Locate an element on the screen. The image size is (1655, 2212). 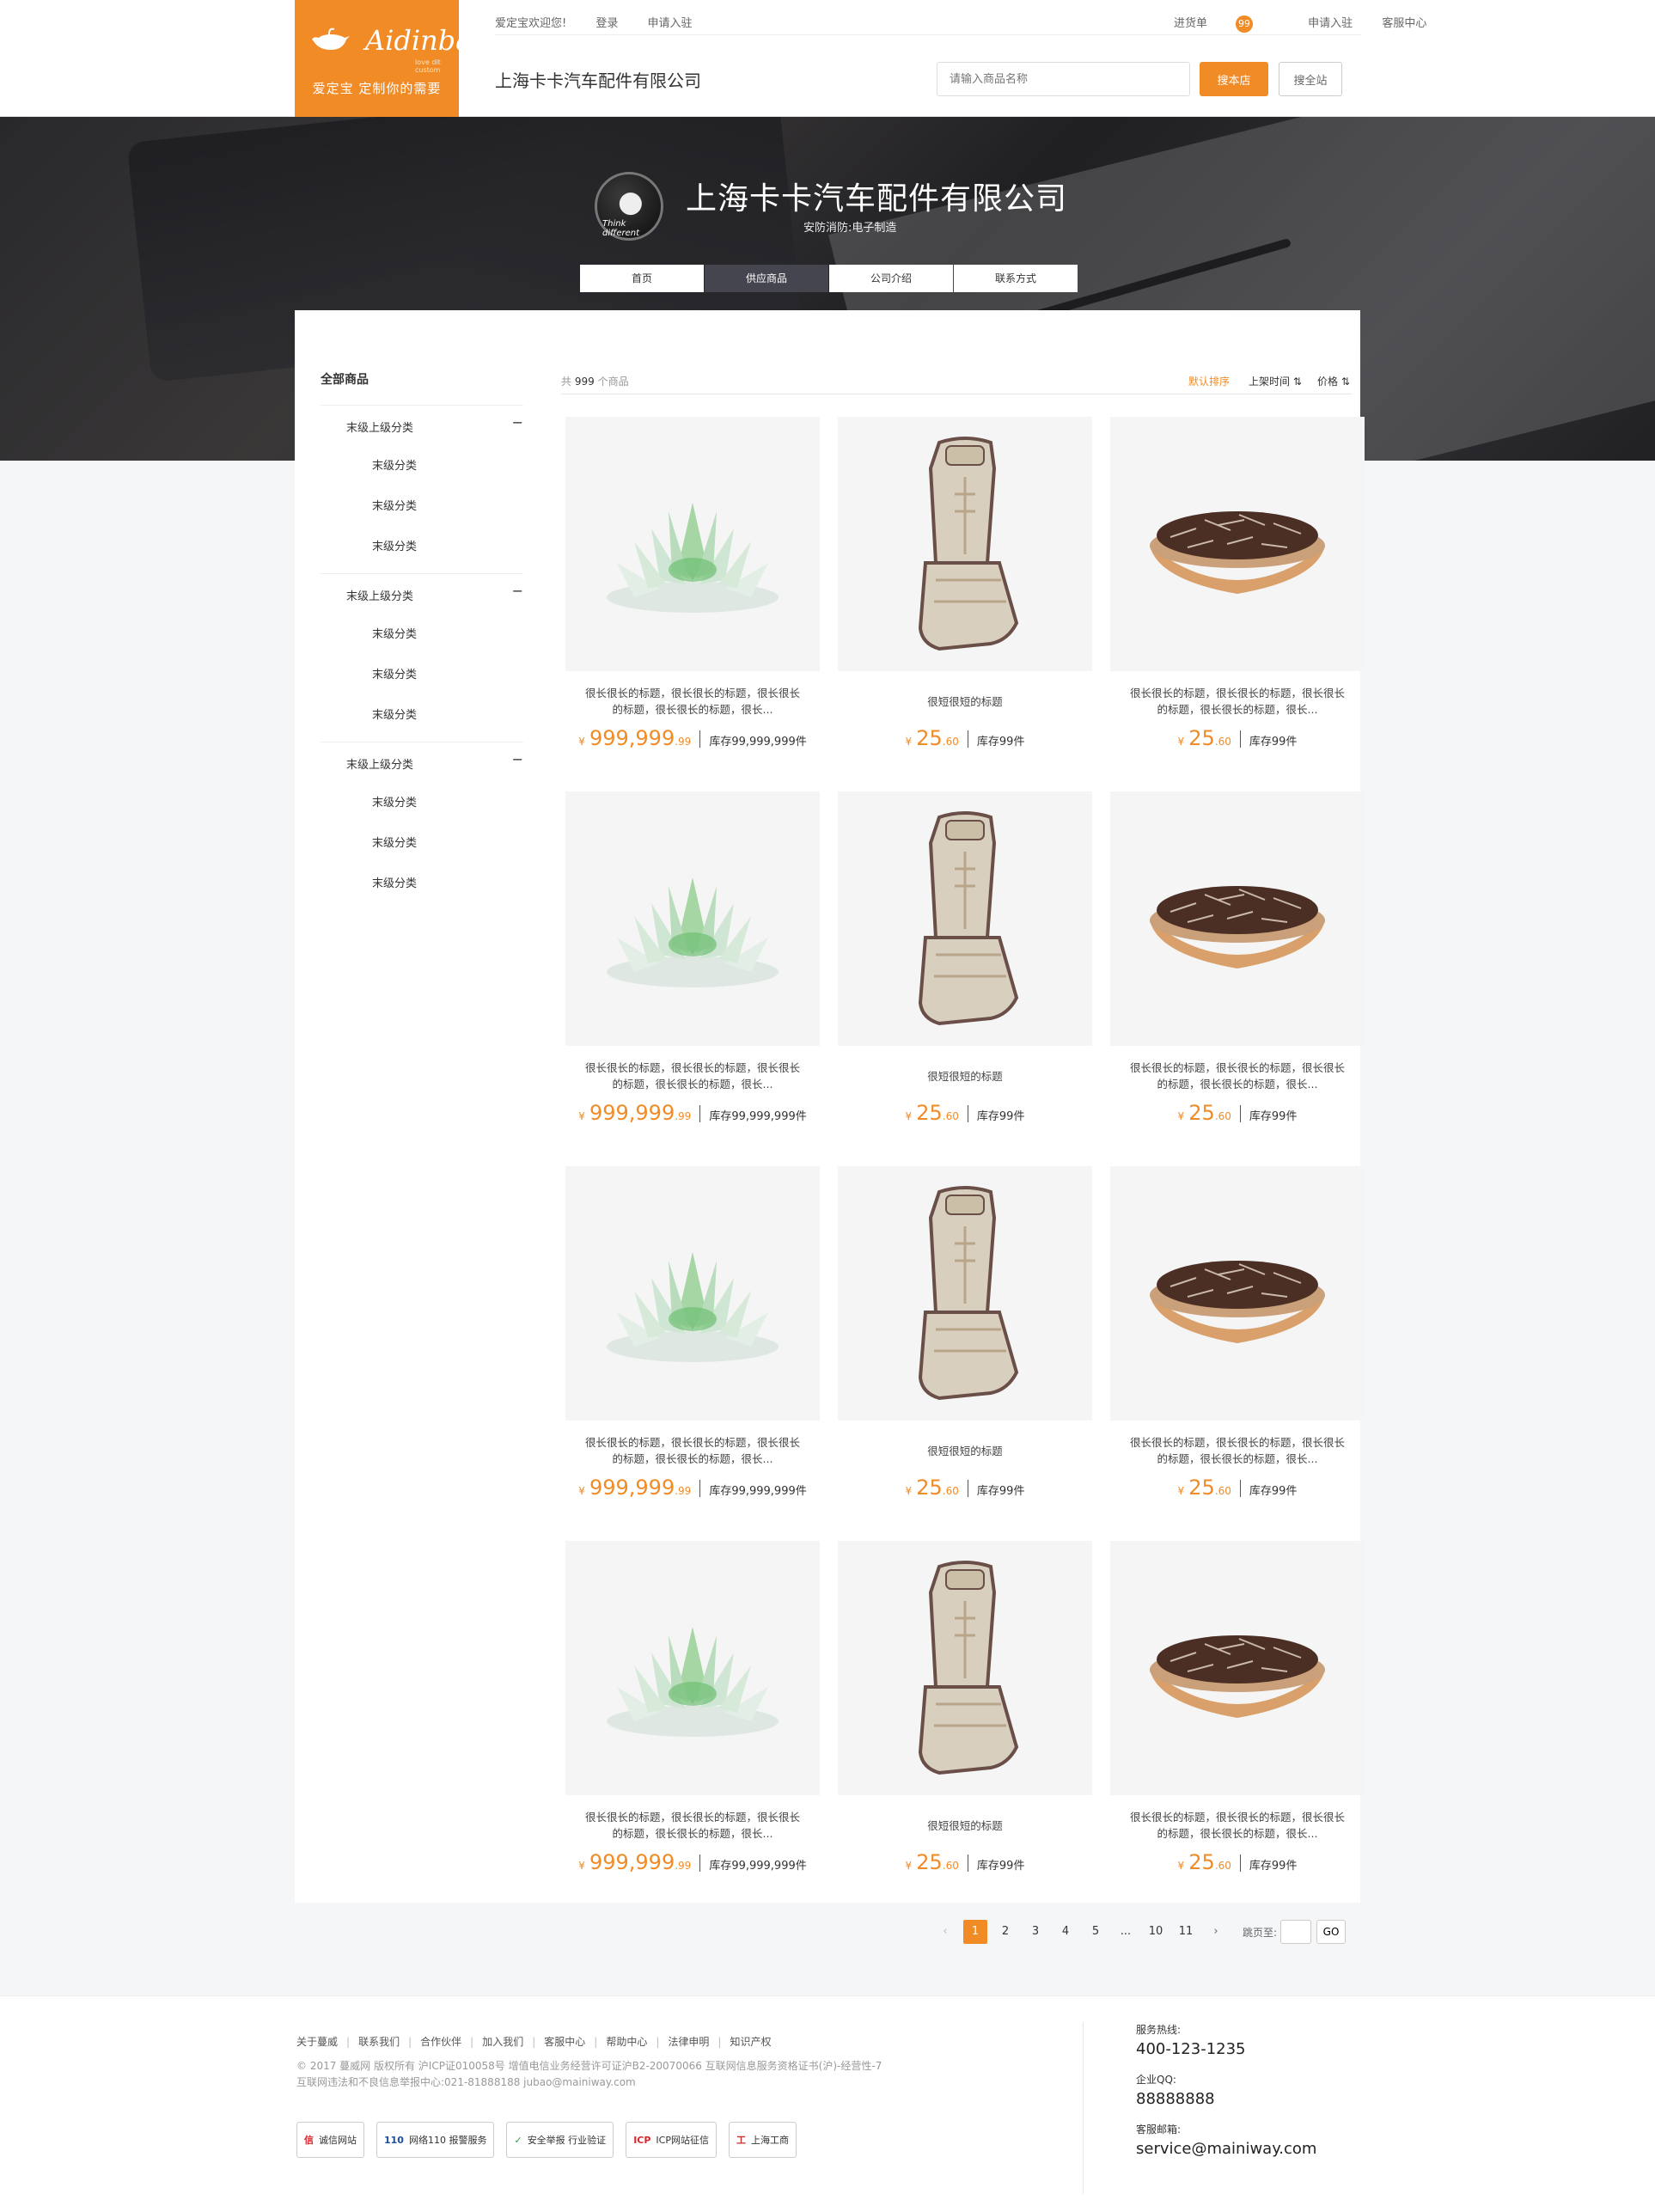
trust-badge: ICP ICP网站征信 is located at coordinates (671, 2140).